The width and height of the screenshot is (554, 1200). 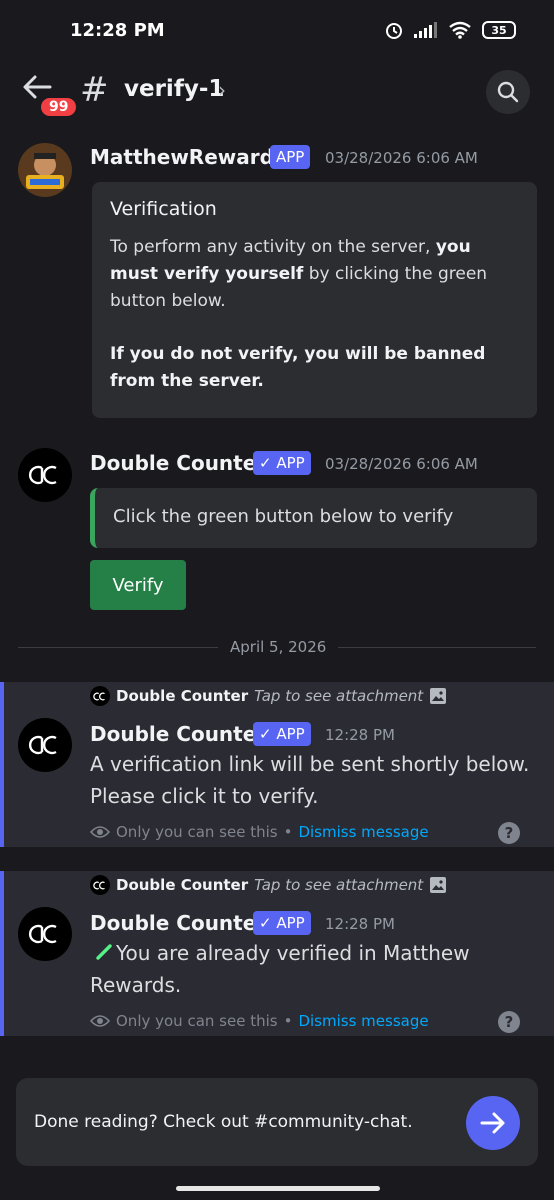 I want to click on status-icons: 35, so click(x=450, y=30).